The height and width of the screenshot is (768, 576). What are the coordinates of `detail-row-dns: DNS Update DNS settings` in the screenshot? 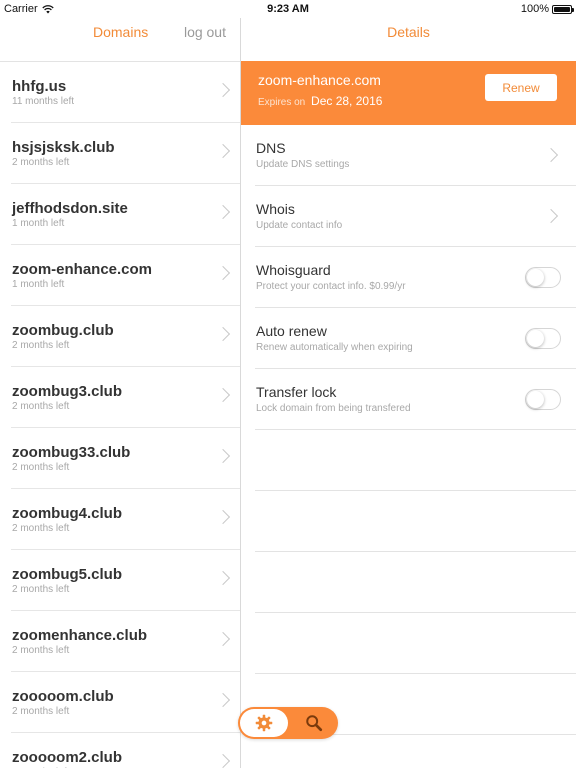 It's located at (415, 155).